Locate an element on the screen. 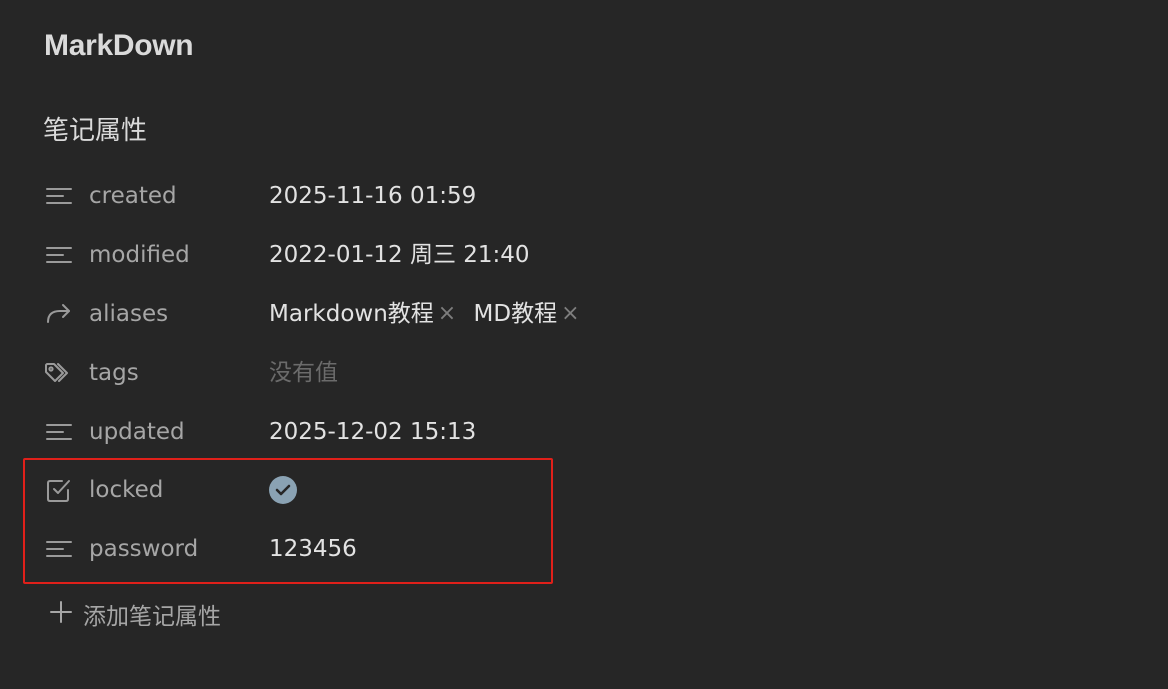  property-key: created is located at coordinates (133, 196).